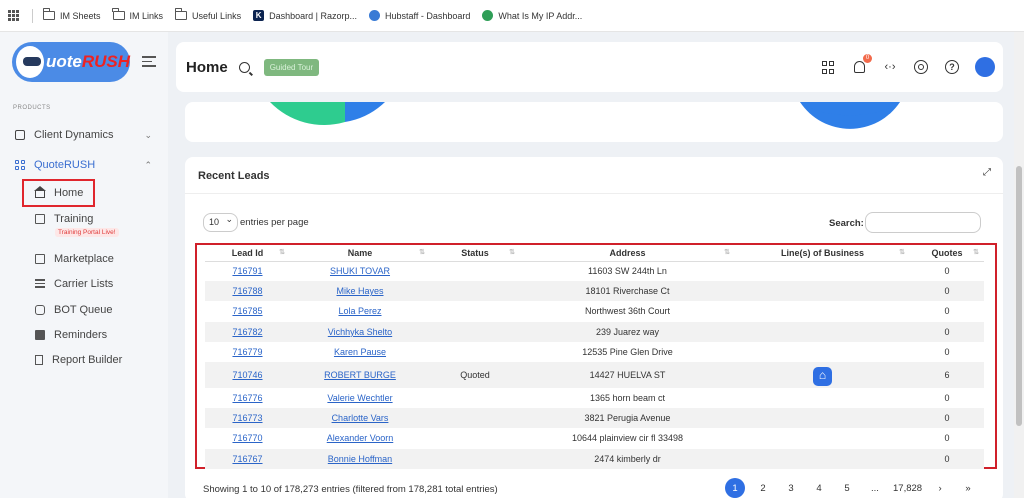  Describe the element at coordinates (594, 331) in the screenshot. I see `table-row: 716782 Vichhyka Shelto 239 Juarez way 0` at that location.